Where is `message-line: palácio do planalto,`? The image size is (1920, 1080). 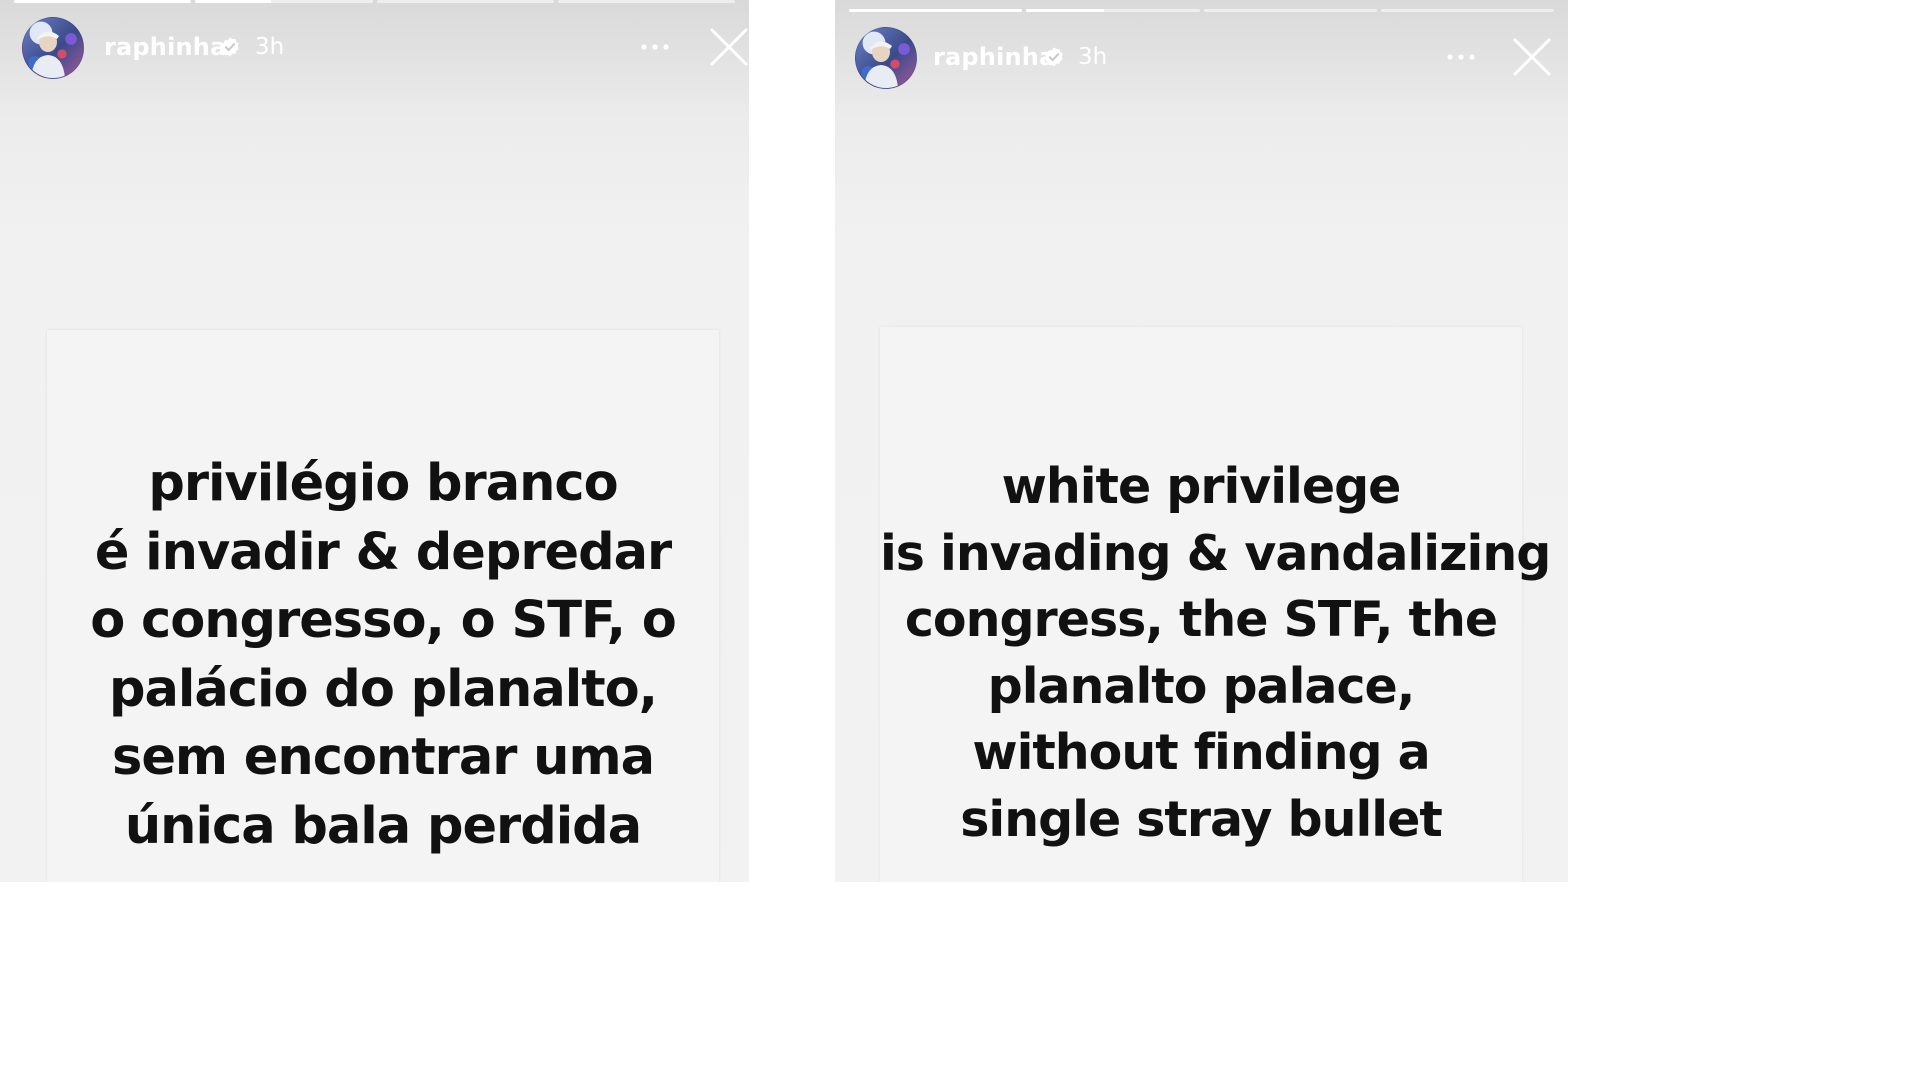
message-line: palácio do planalto, is located at coordinates (383, 689).